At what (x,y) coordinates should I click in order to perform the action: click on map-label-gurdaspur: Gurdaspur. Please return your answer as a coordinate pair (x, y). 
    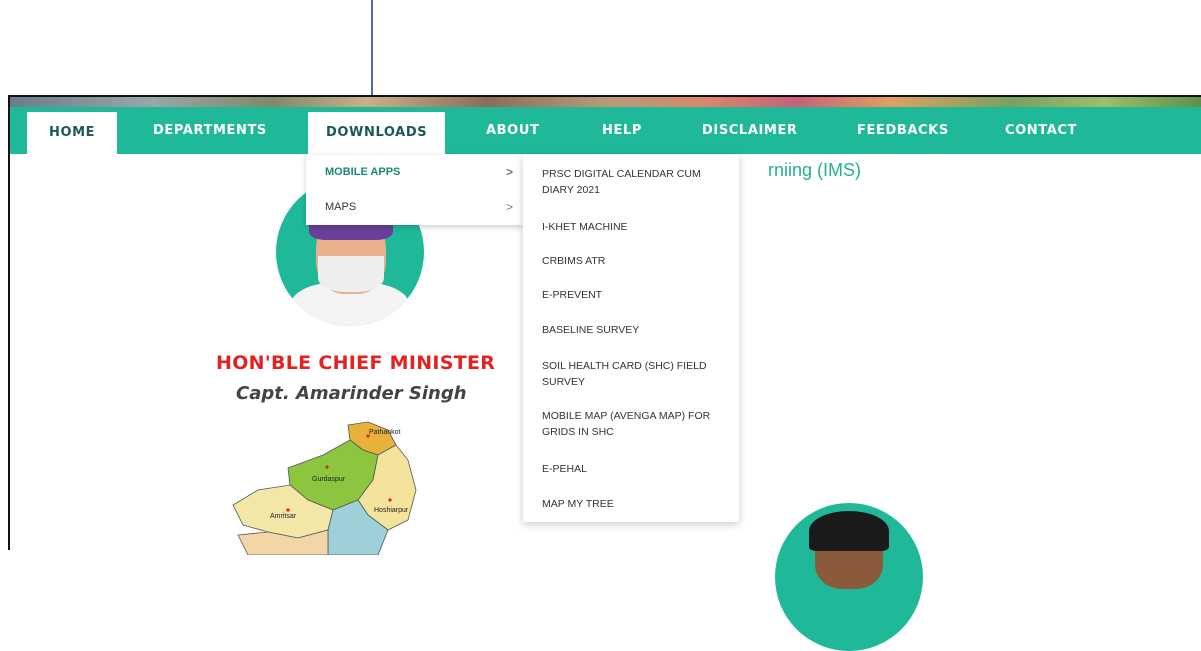
    Looking at the image, I should click on (329, 479).